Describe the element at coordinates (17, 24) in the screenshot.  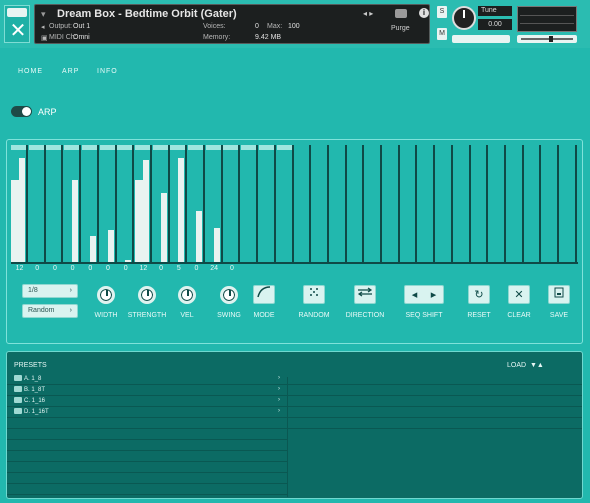
I see `instrument-logo: ✕` at that location.